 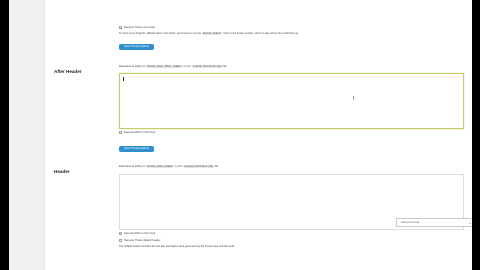 I want to click on after-header-hook-code: thesis_hook_after_header, so click(x=164, y=66).